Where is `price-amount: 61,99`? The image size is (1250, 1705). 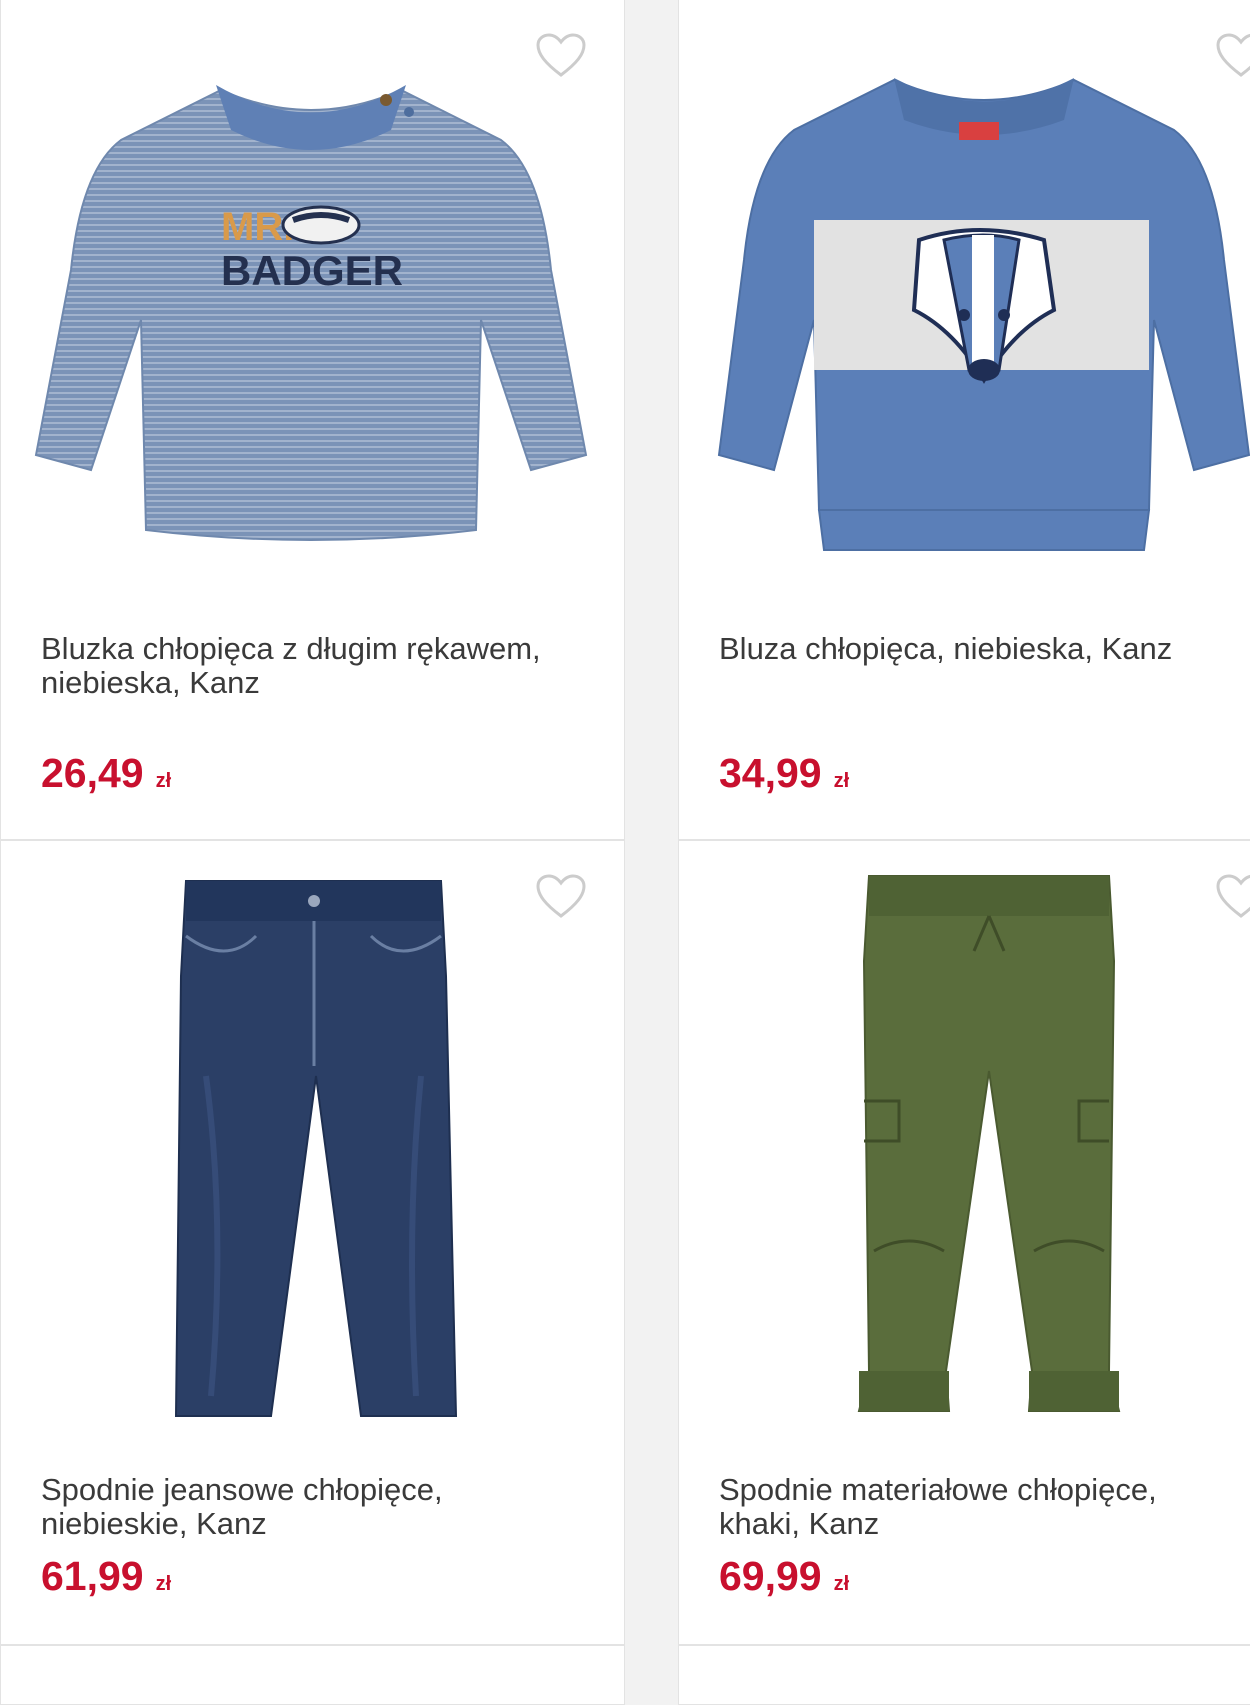
price-amount: 61,99 is located at coordinates (92, 1576).